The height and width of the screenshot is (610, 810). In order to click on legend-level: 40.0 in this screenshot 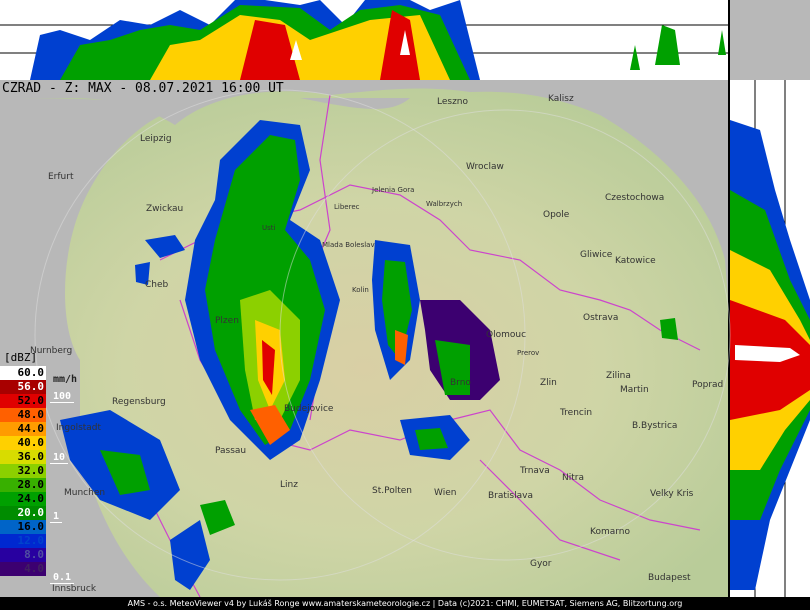, I will do `click(39, 443)`.